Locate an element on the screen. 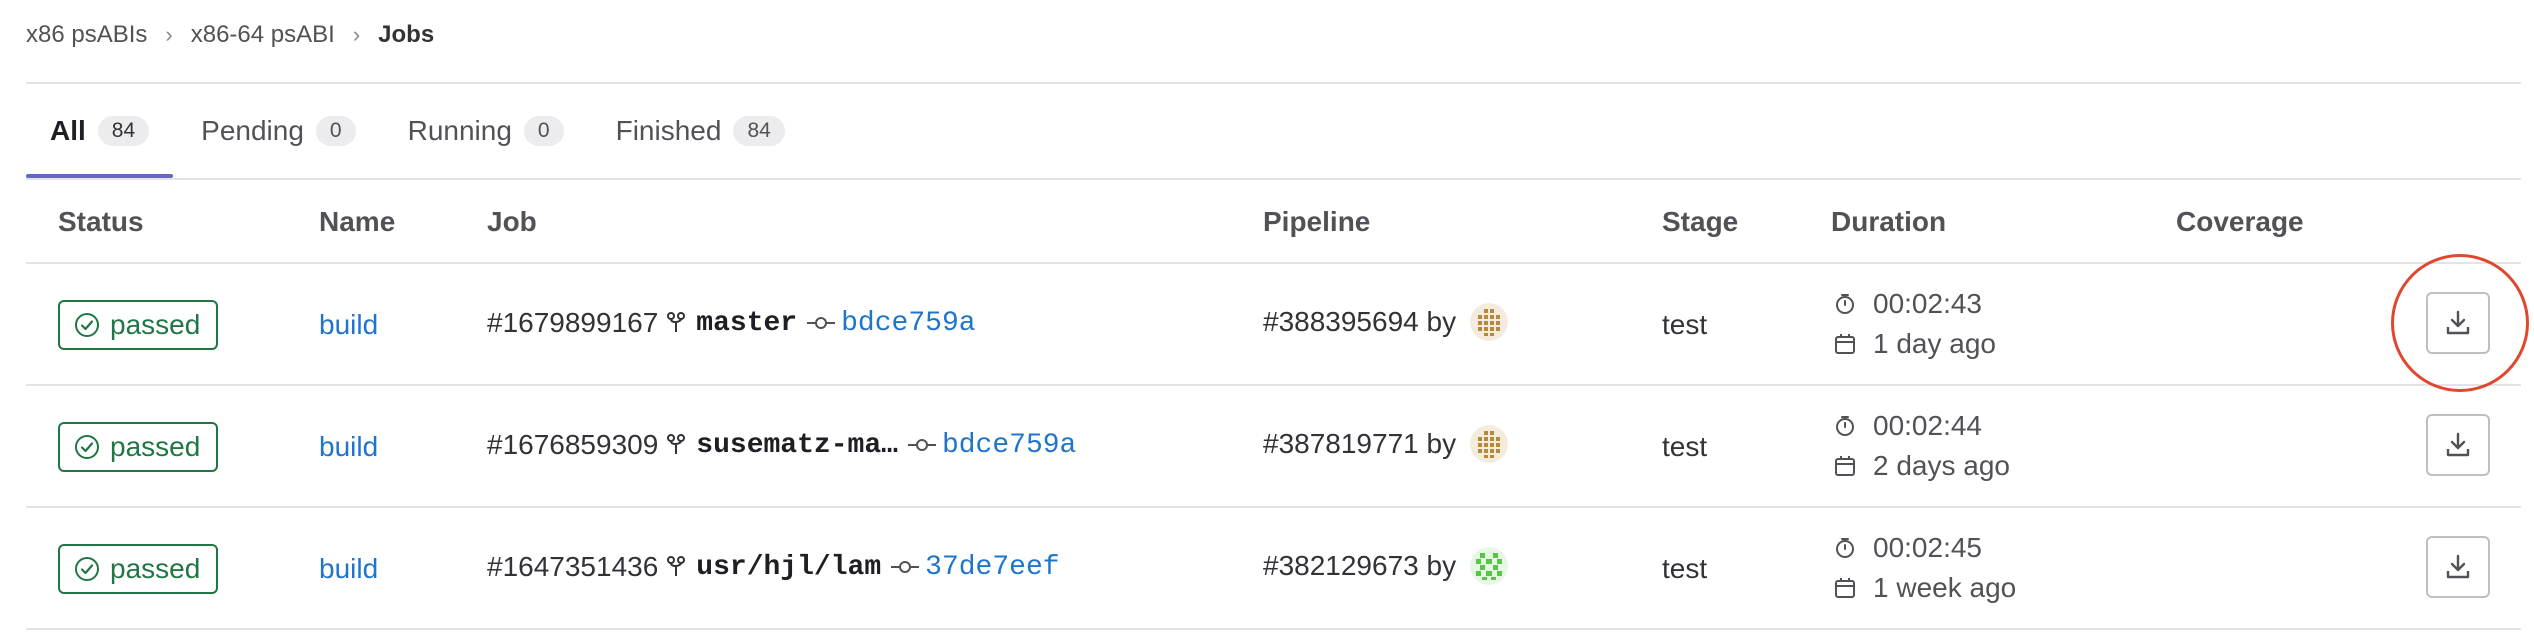 The image size is (2534, 634). finished-value: 1 week ago is located at coordinates (1945, 587).